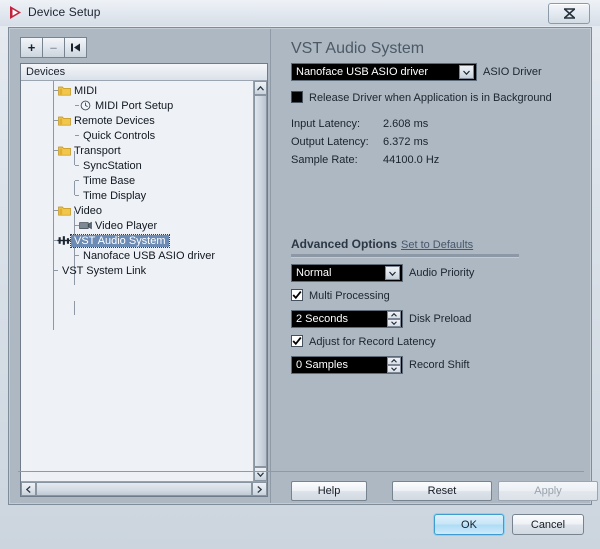 The height and width of the screenshot is (549, 600). Describe the element at coordinates (297, 97) in the screenshot. I see `release-driver-checkbox` at that location.